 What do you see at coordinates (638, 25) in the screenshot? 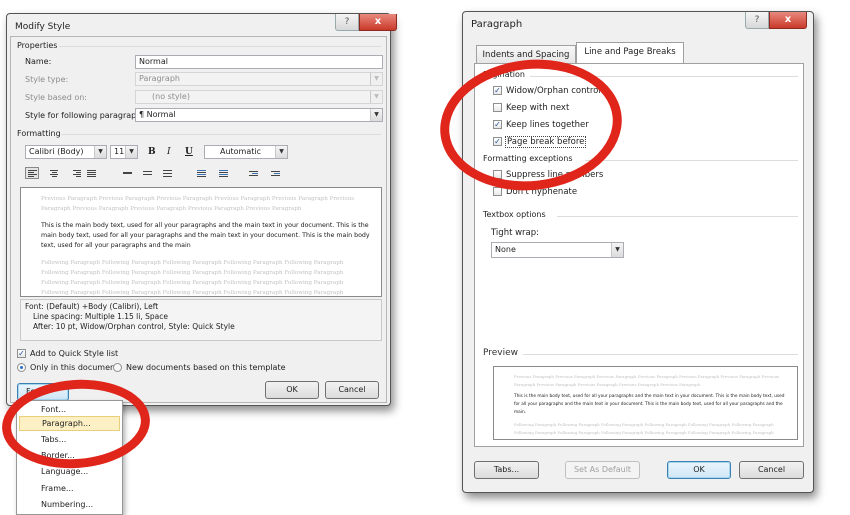
I see `title-bar: Paragraph ? x` at bounding box center [638, 25].